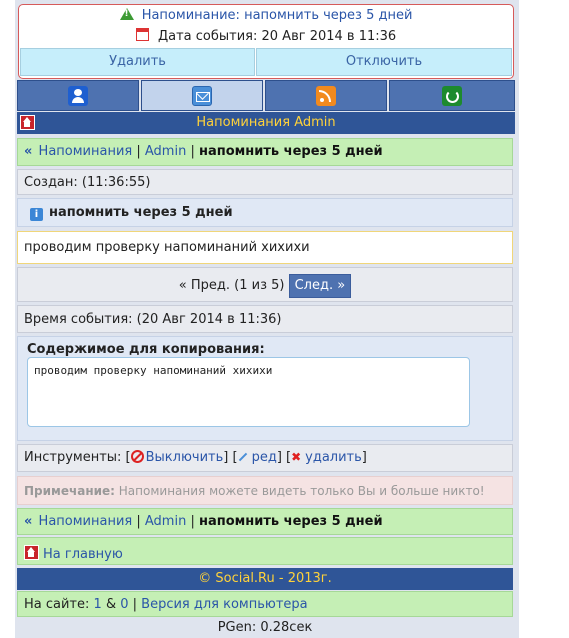  I want to click on reminder-line: ! Напоминание: напомнить через 5 дней, so click(266, 15).